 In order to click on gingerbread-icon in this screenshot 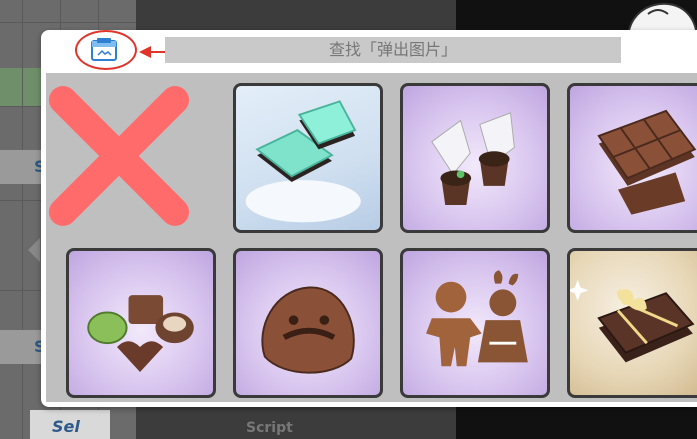, I will do `click(477, 318)`.